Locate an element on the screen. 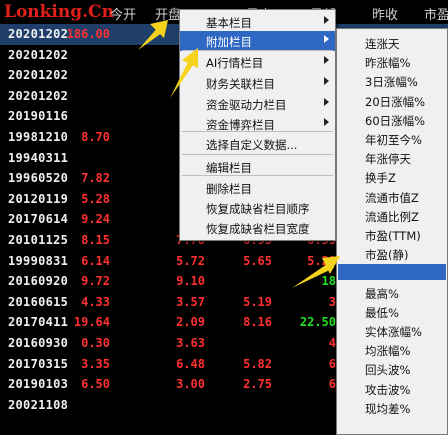  submenu-item-label: 流通比例Z is located at coordinates (392, 216).